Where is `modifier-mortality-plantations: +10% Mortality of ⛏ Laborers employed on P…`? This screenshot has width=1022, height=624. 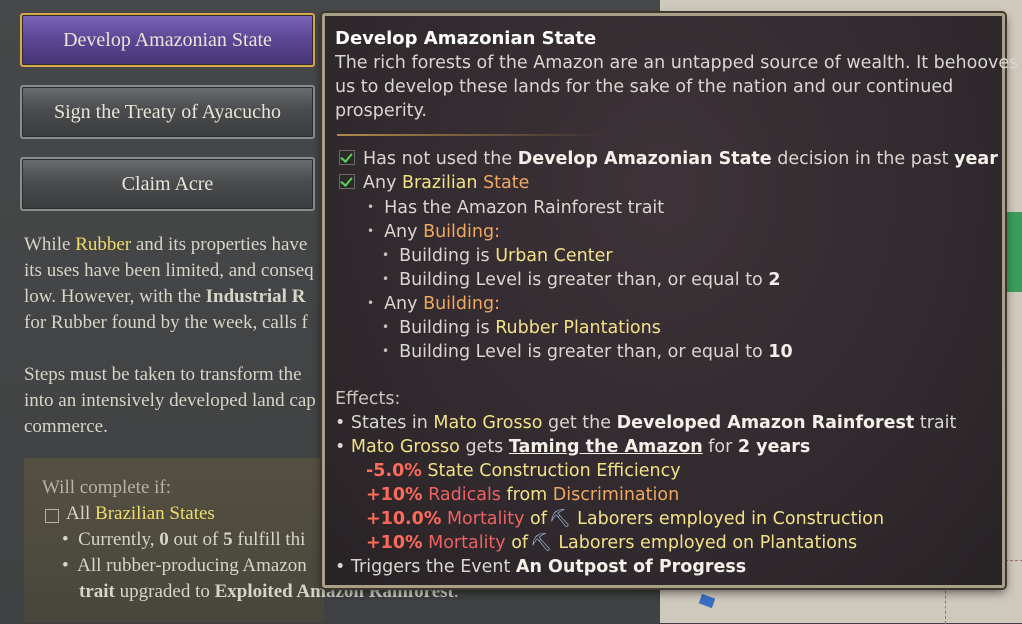
modifier-mortality-plantations: +10% Mortality of ⛏ Laborers employed on P… is located at coordinates (612, 543).